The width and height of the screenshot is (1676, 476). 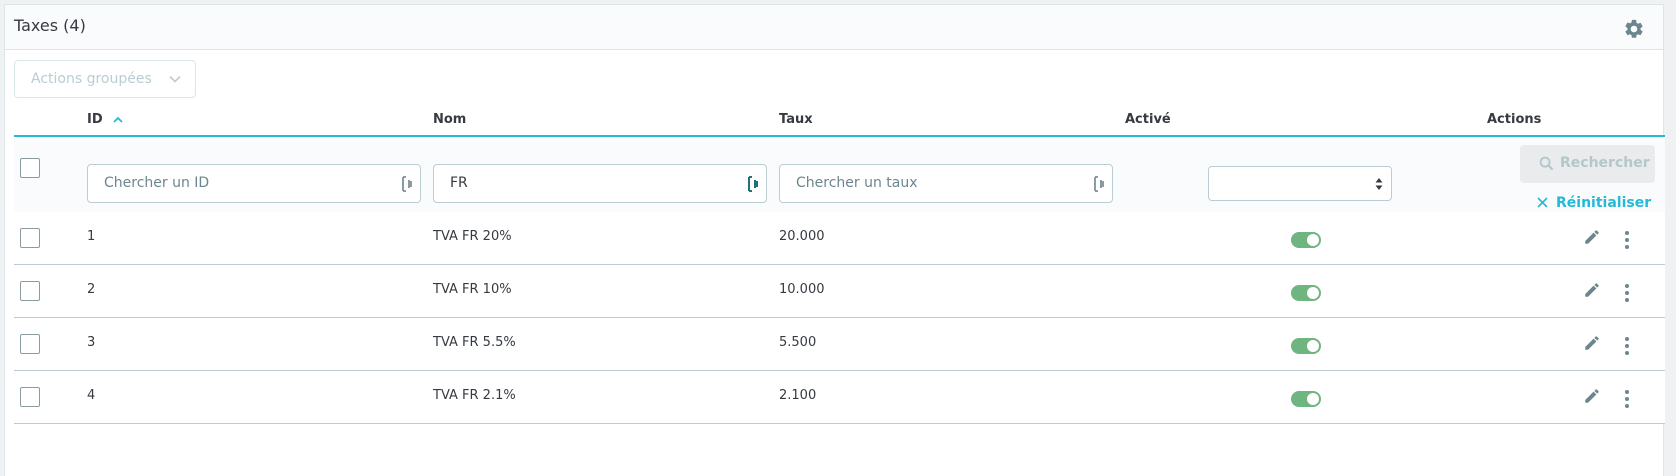 I want to click on column-header-rate: Taux, so click(x=796, y=119).